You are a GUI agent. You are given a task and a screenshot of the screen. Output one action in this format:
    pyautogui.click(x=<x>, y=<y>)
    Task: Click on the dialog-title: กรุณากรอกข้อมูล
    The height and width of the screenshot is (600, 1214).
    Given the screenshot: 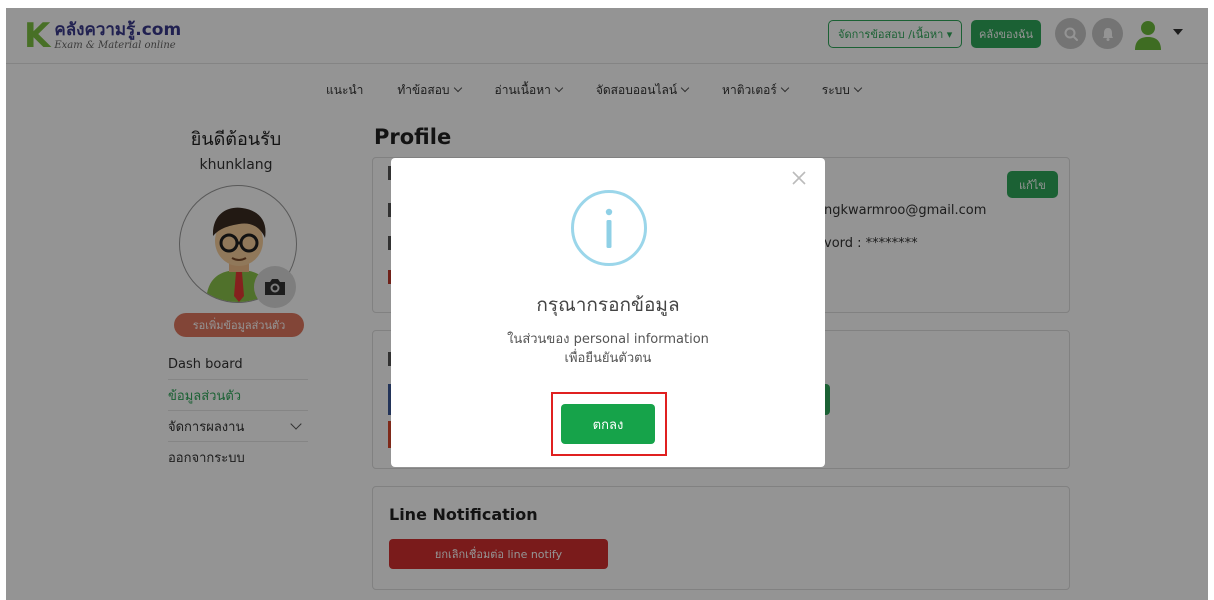 What is the action you would take?
    pyautogui.click(x=608, y=305)
    